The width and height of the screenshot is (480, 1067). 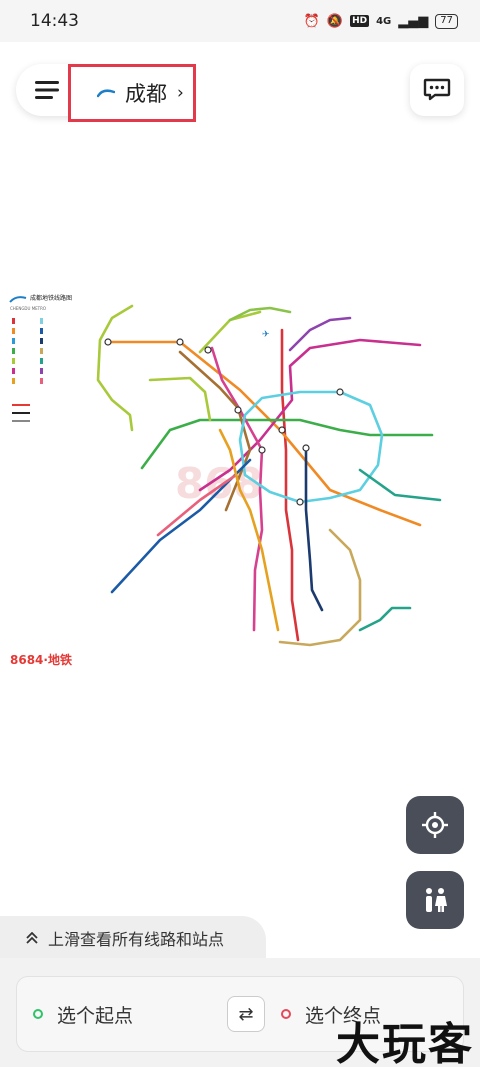 What do you see at coordinates (219, 483) in the screenshot?
I see `svg-text: 868` at bounding box center [219, 483].